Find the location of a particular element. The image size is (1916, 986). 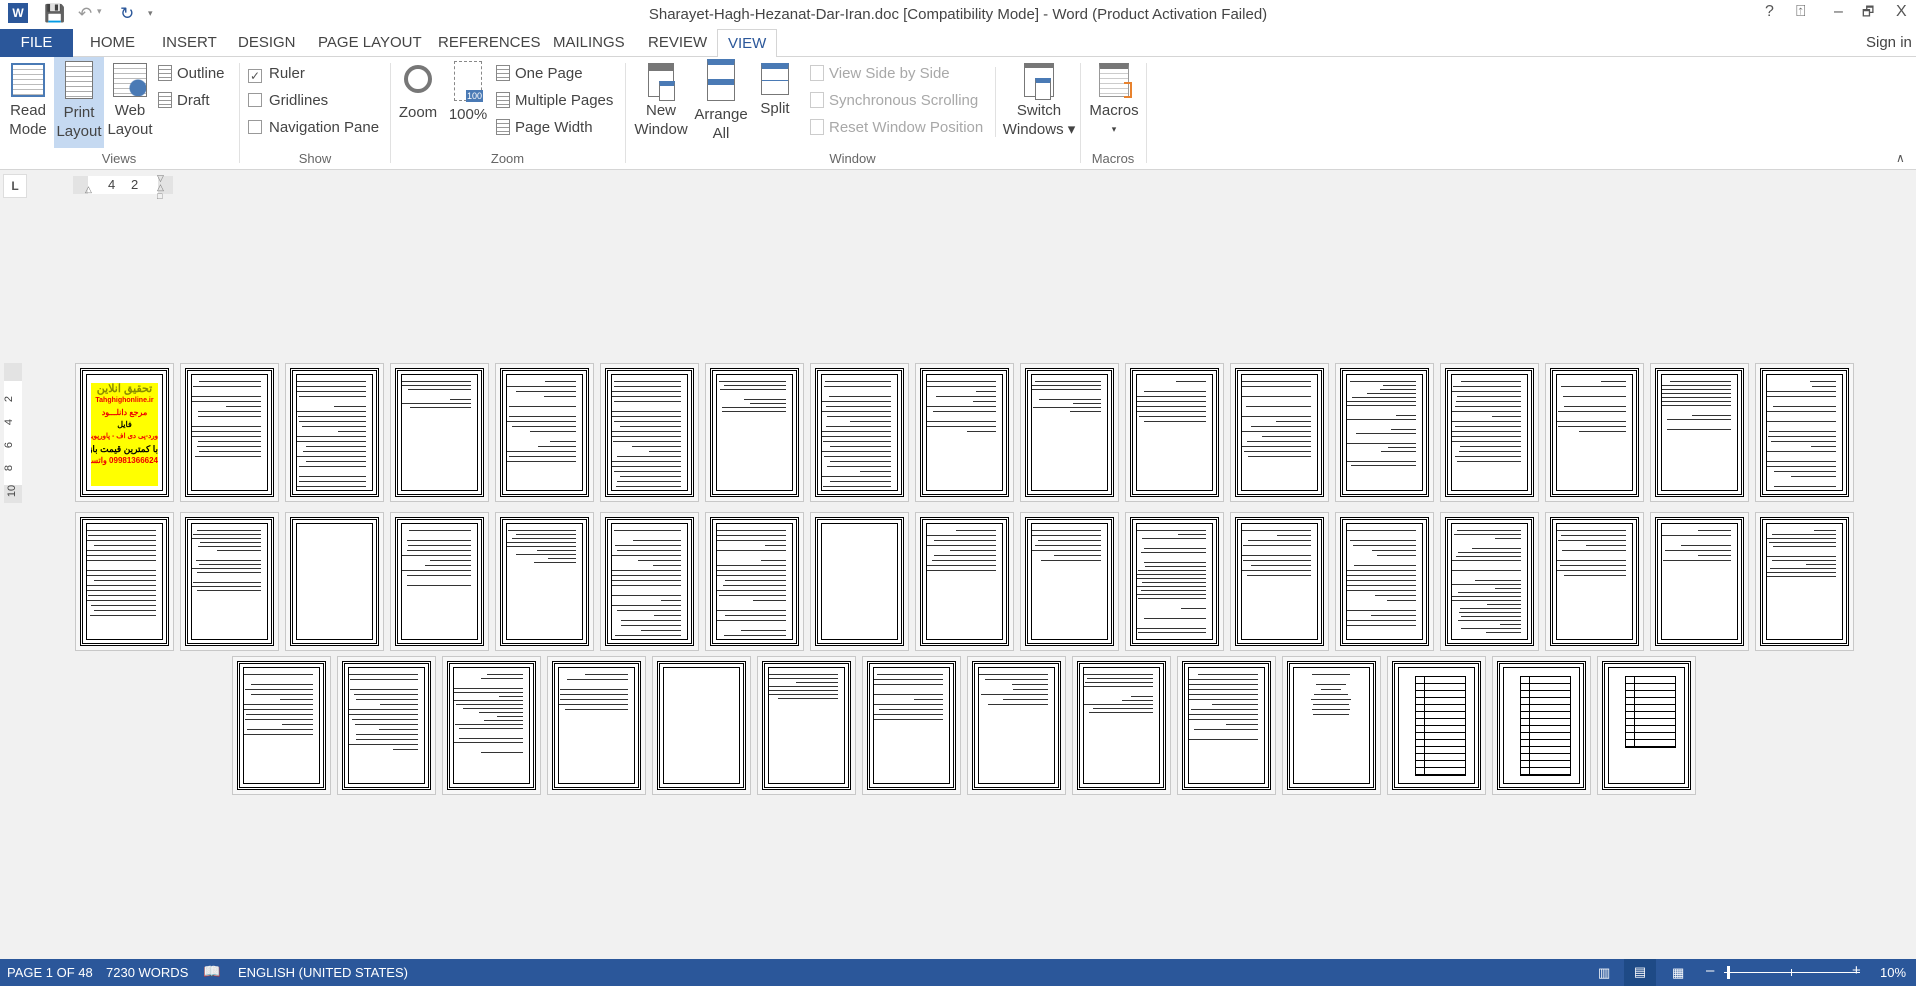

tab-design: DESIGN is located at coordinates (267, 43).